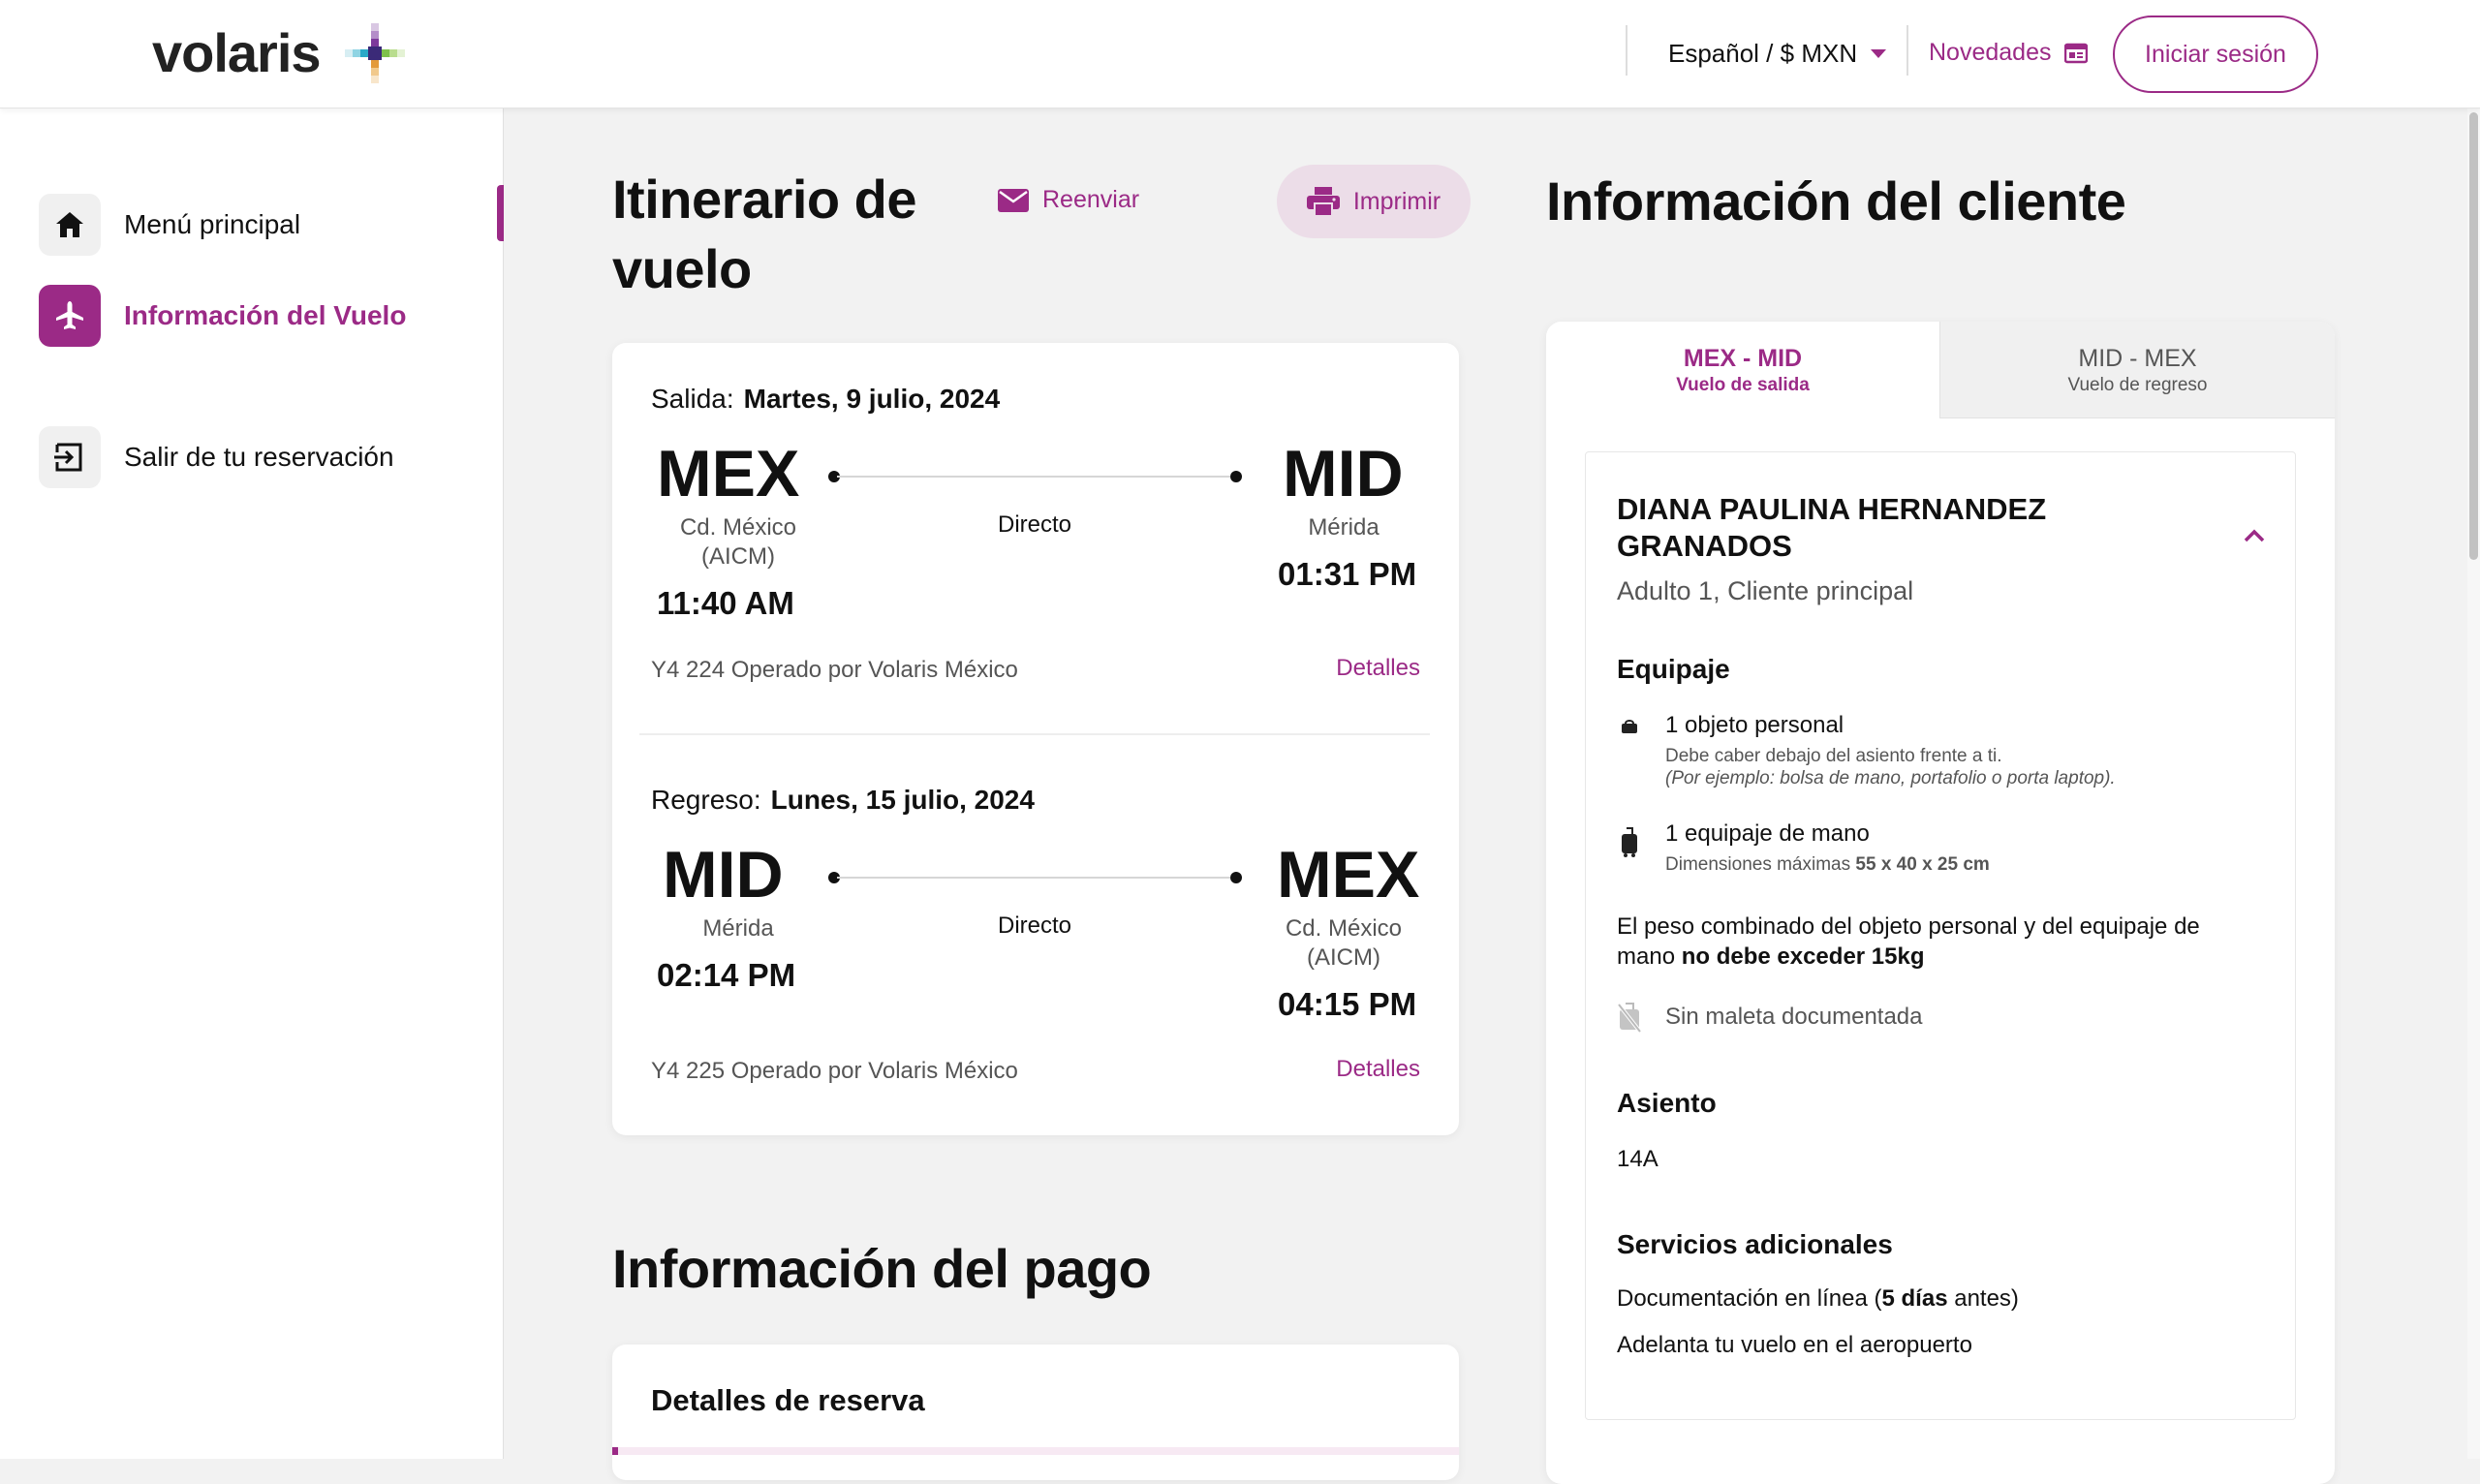 This screenshot has width=2480, height=1484. Describe the element at coordinates (1673, 669) in the screenshot. I see `baggage-title: Equipaje` at that location.